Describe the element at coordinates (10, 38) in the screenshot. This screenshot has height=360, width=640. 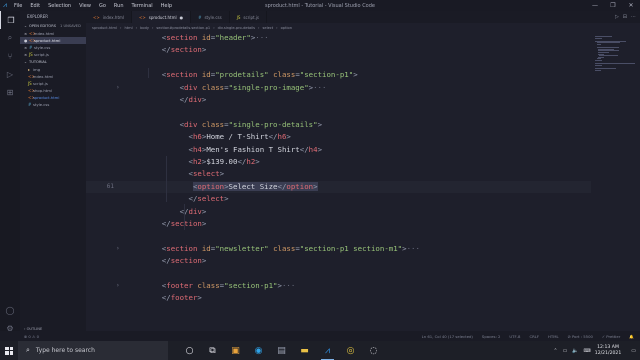
I see `search-icon: ⌕` at that location.